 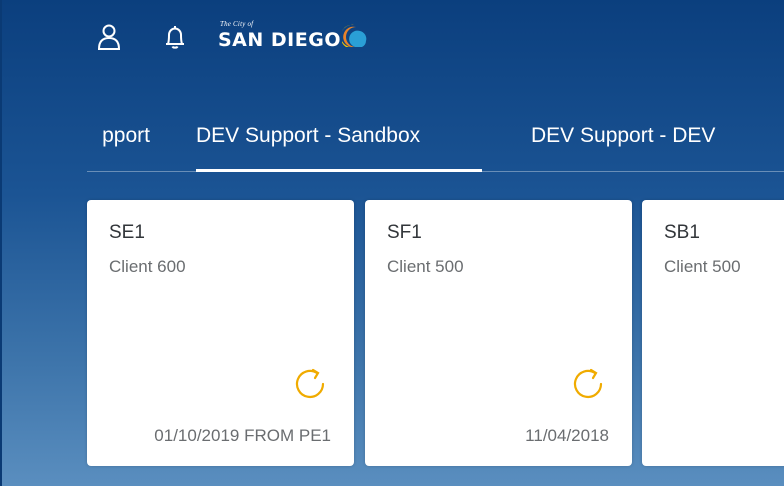 What do you see at coordinates (237, 24) in the screenshot?
I see `logo-tagline: The City of` at bounding box center [237, 24].